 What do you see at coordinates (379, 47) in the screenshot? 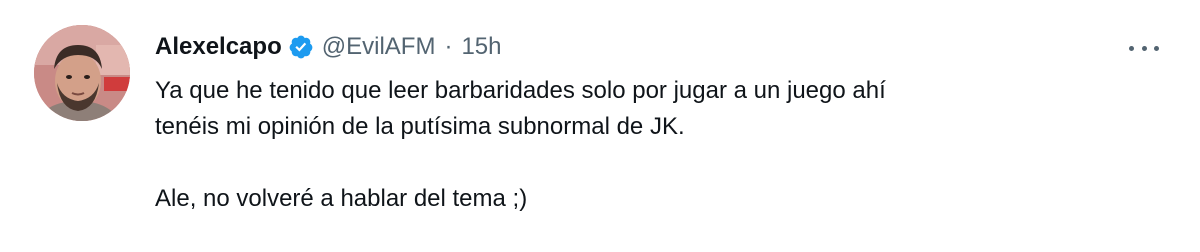
I see `author-handle: @EvilAFM` at bounding box center [379, 47].